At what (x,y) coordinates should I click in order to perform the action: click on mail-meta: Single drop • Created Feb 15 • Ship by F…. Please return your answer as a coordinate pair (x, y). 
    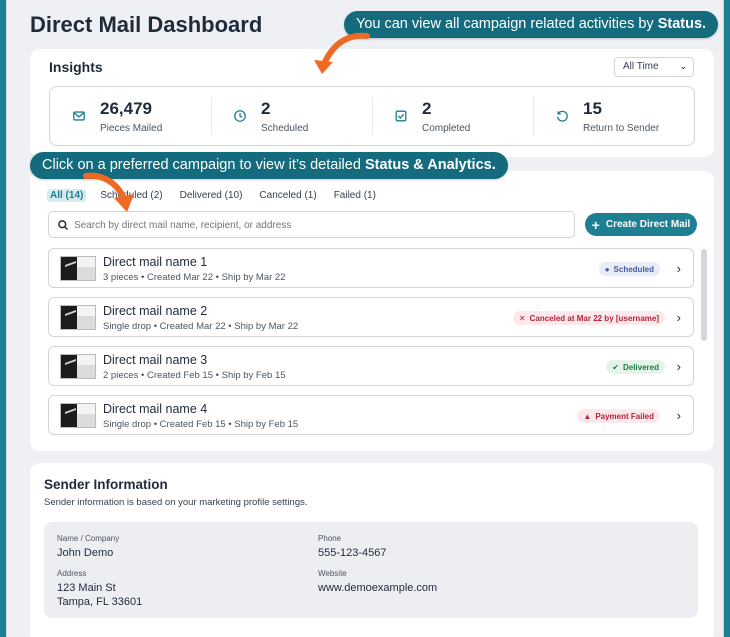
    Looking at the image, I should click on (201, 424).